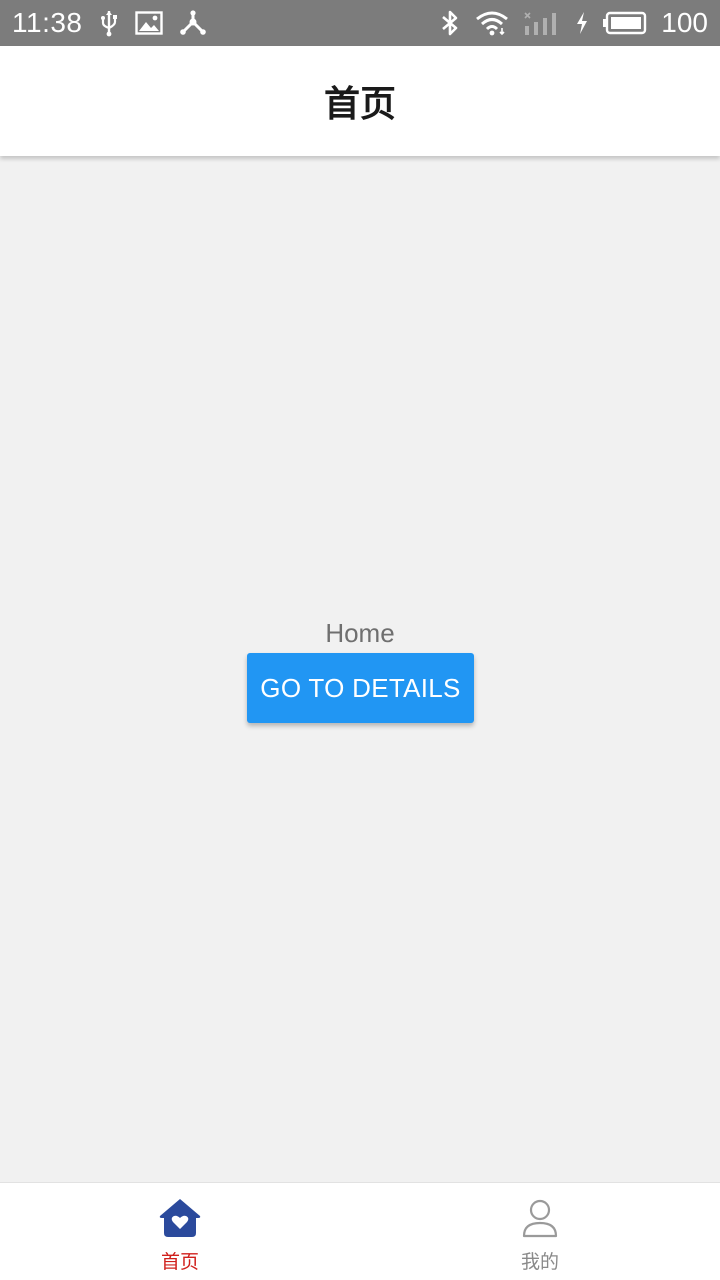  I want to click on battery-icon, so click(625, 23).